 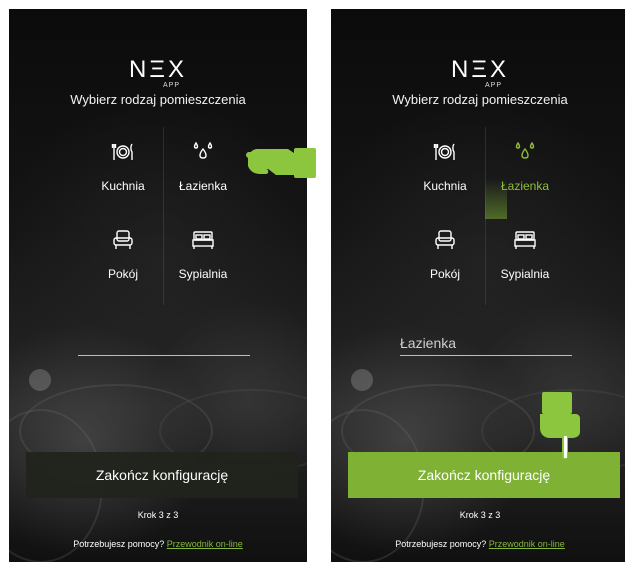 I want to click on pointing-down-hand-icon, so click(x=560, y=425).